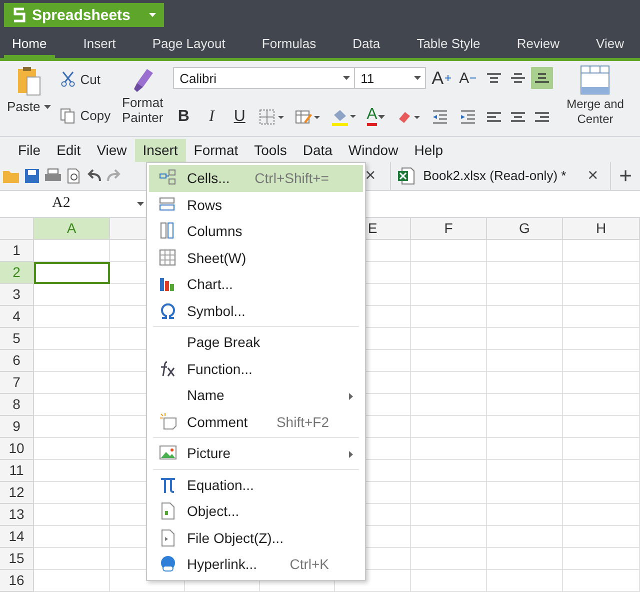  Describe the element at coordinates (111, 150) in the screenshot. I see `menu-bar-item: View` at that location.